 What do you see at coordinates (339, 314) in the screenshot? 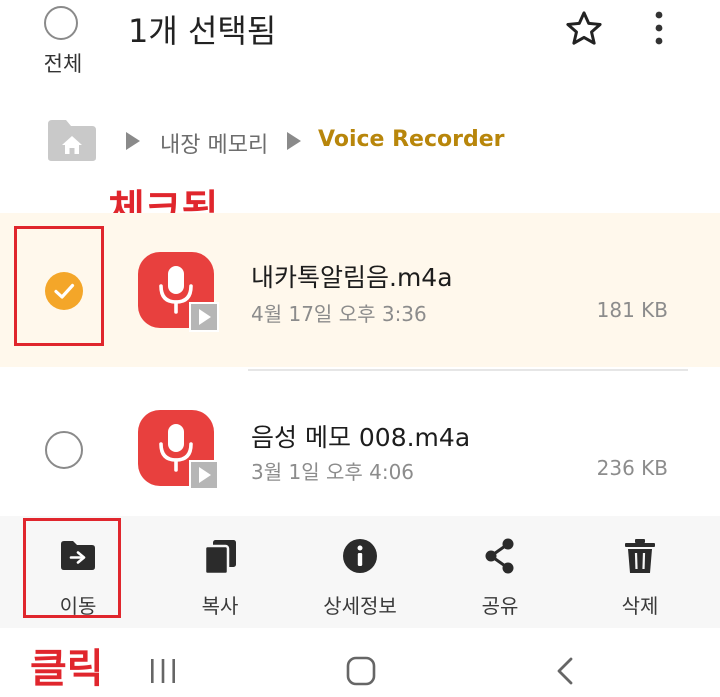
I see `file-date: 4월 17일 오후 3:36` at bounding box center [339, 314].